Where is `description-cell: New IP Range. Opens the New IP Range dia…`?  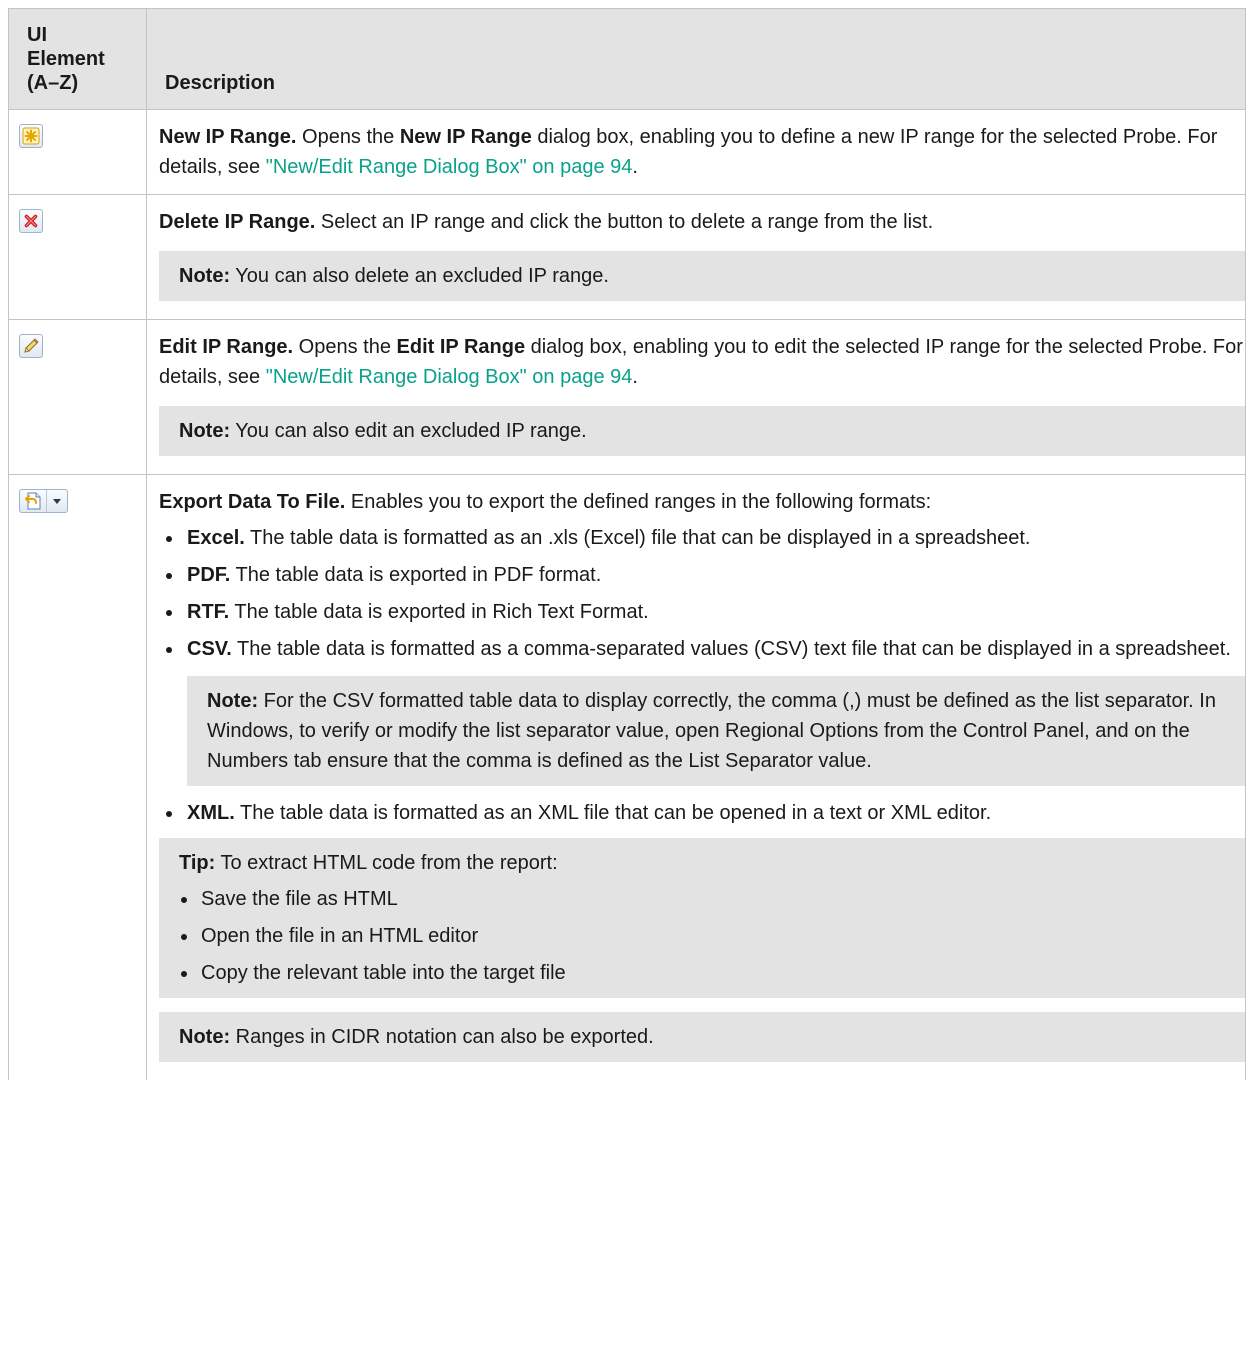 description-cell: New IP Range. Opens the New IP Range dia… is located at coordinates (696, 152).